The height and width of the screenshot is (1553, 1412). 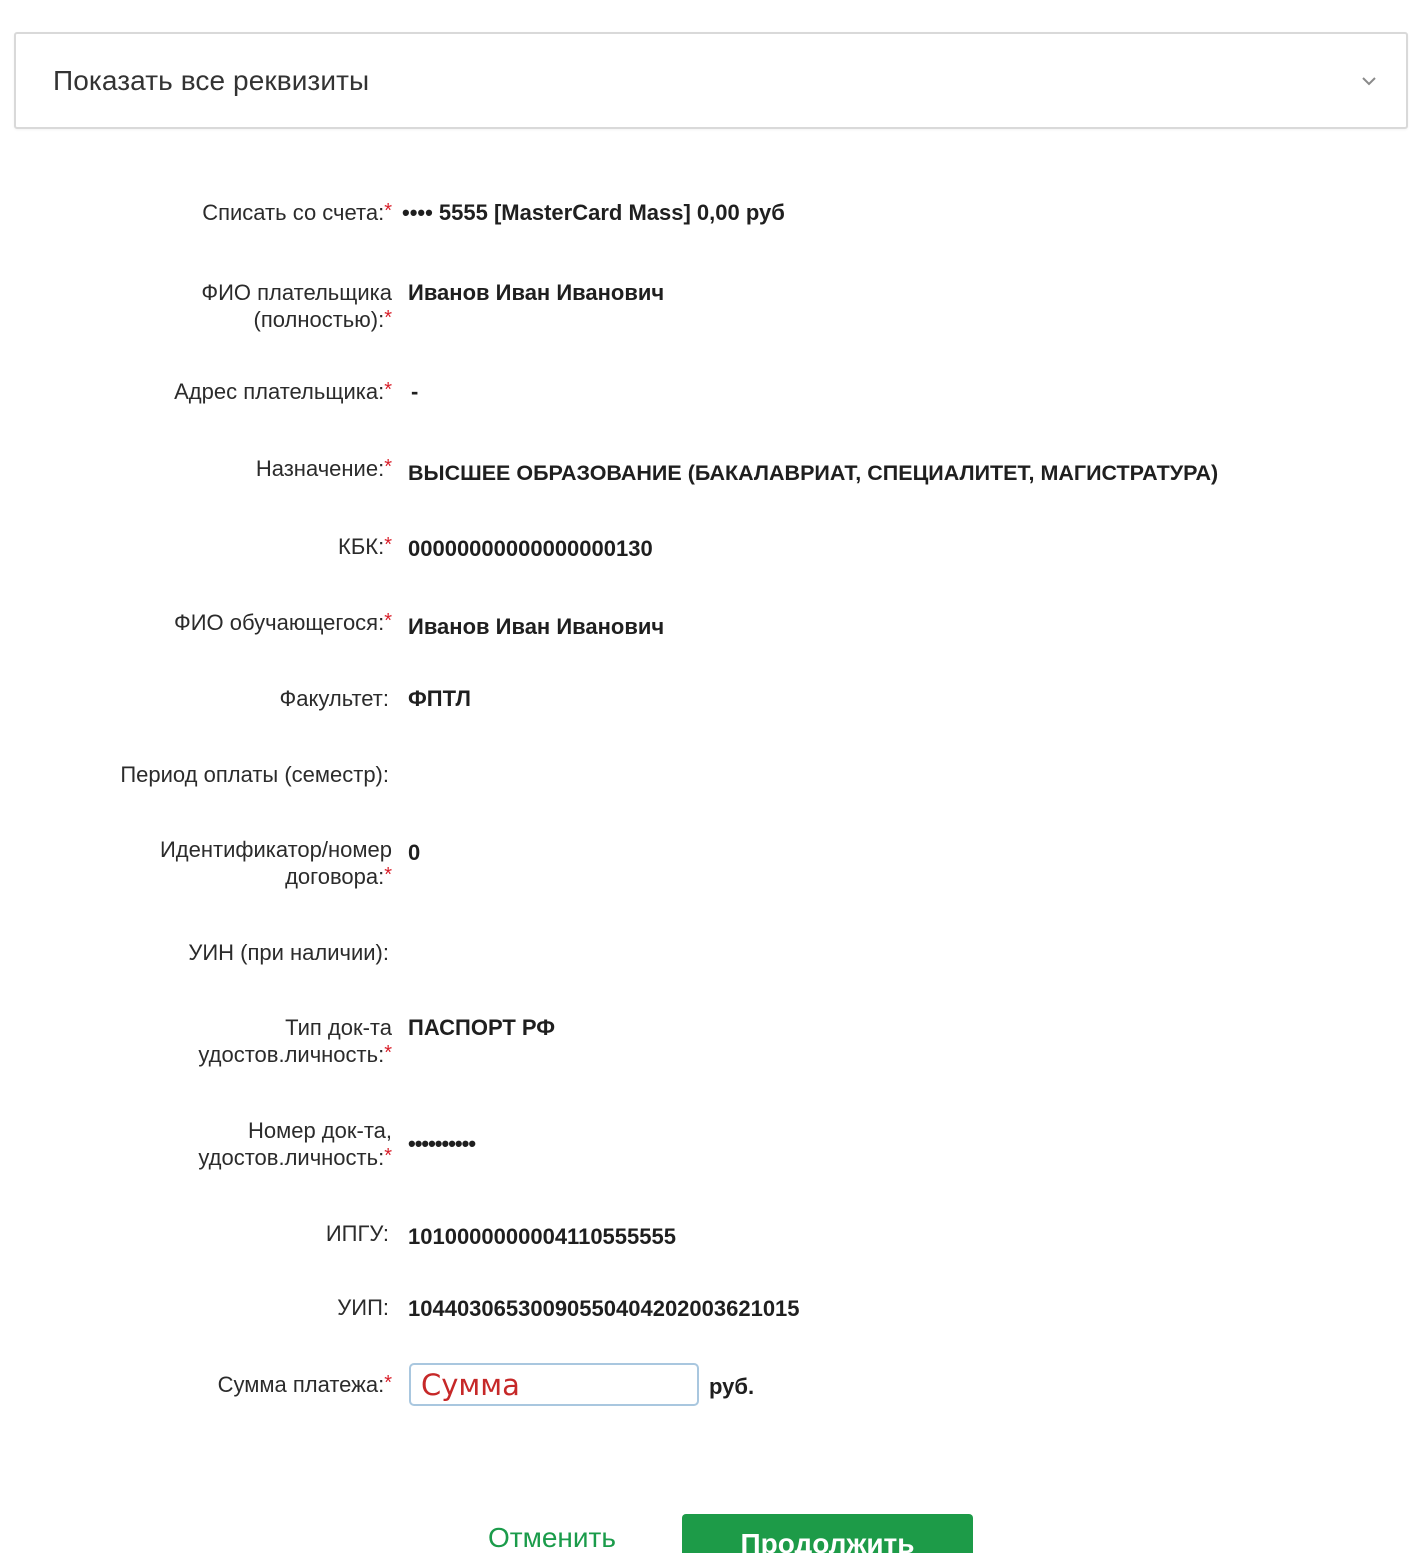 What do you see at coordinates (334, 698) in the screenshot?
I see `faculty-label: Факультет:` at bounding box center [334, 698].